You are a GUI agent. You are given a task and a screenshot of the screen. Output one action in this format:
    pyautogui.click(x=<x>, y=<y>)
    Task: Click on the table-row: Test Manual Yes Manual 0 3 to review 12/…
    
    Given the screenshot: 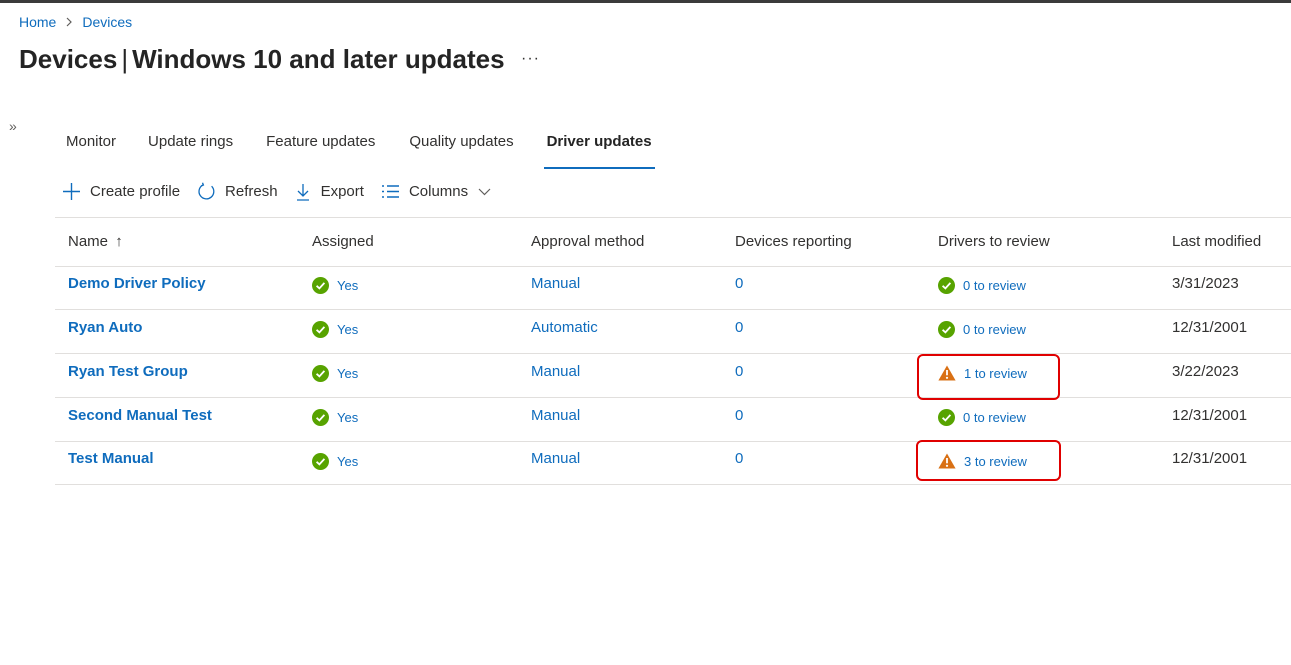 What is the action you would take?
    pyautogui.click(x=673, y=463)
    